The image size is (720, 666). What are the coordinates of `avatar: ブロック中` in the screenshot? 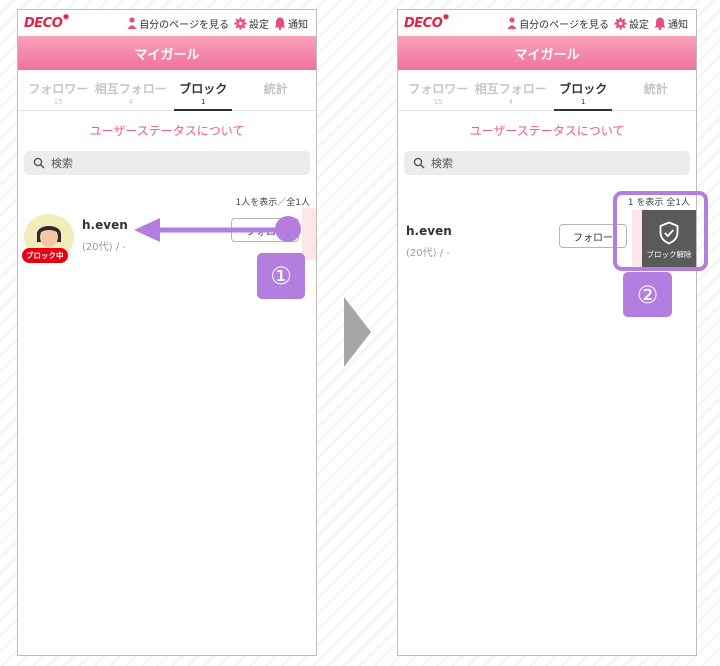 It's located at (48, 238).